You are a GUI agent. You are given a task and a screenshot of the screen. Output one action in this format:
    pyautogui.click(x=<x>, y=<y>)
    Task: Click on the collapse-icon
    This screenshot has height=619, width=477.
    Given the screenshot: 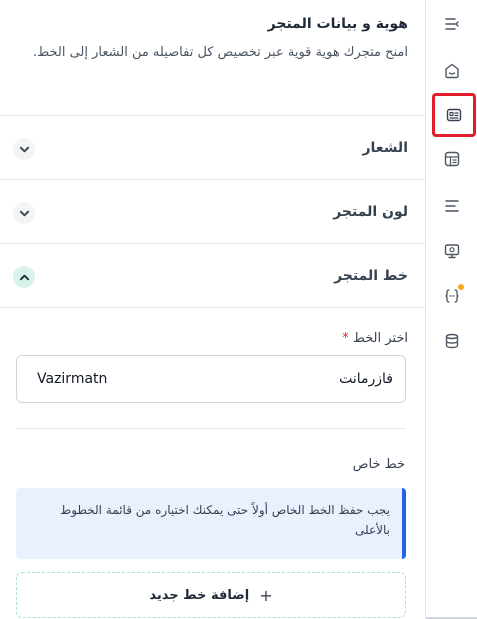 What is the action you would take?
    pyautogui.click(x=452, y=24)
    